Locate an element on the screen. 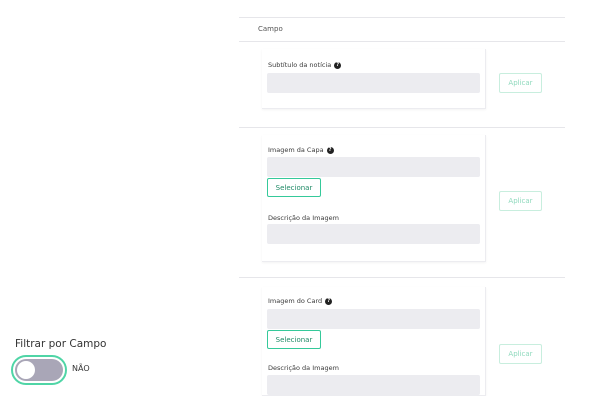 The image size is (610, 396). select-card-image-button: Selecionar is located at coordinates (294, 339).